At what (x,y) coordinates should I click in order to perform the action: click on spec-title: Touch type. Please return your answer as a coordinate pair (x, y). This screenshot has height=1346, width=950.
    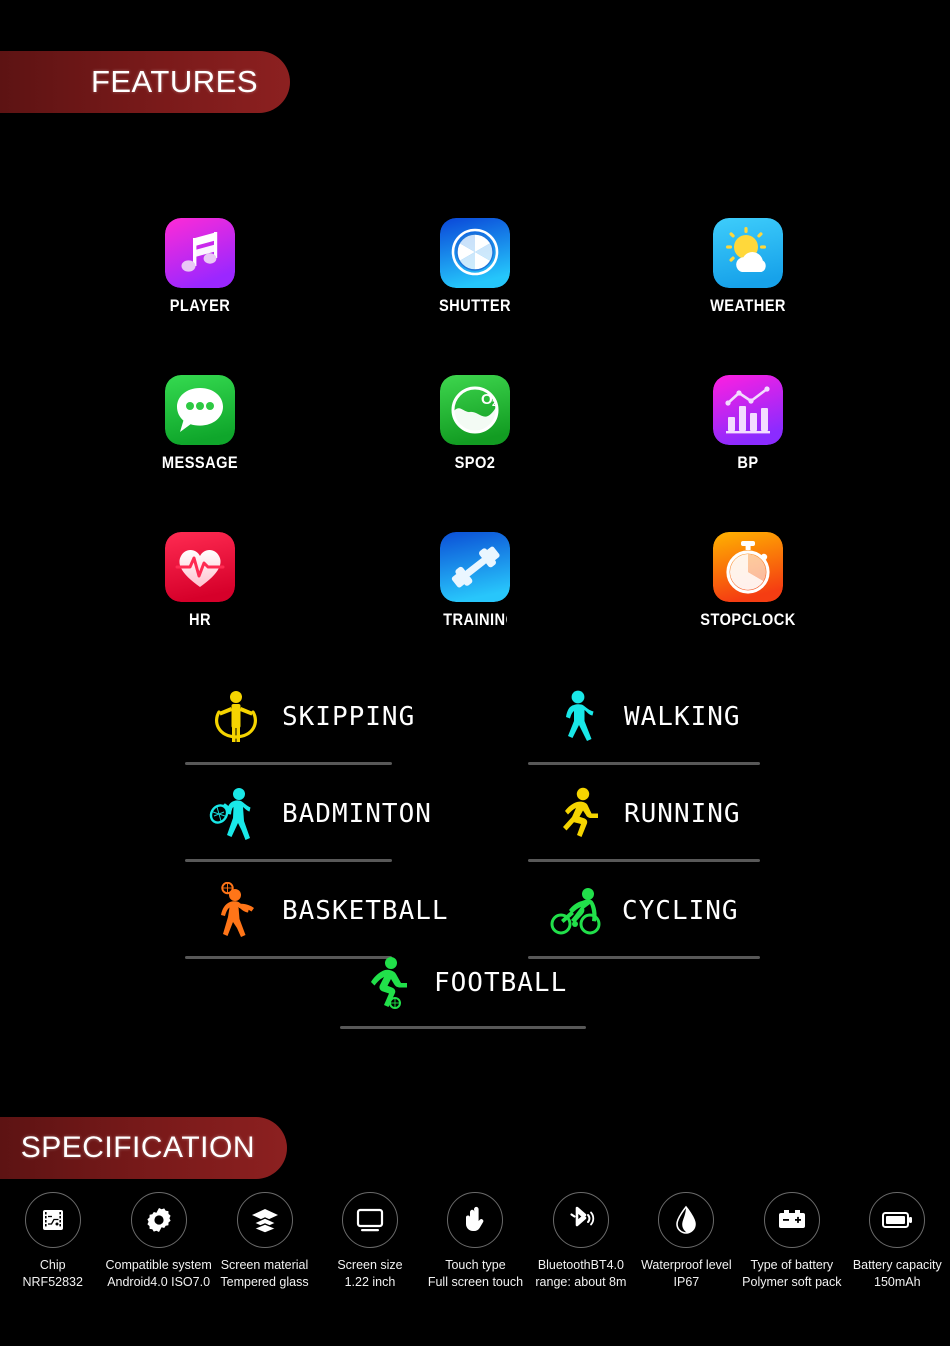
    Looking at the image, I should click on (475, 1265).